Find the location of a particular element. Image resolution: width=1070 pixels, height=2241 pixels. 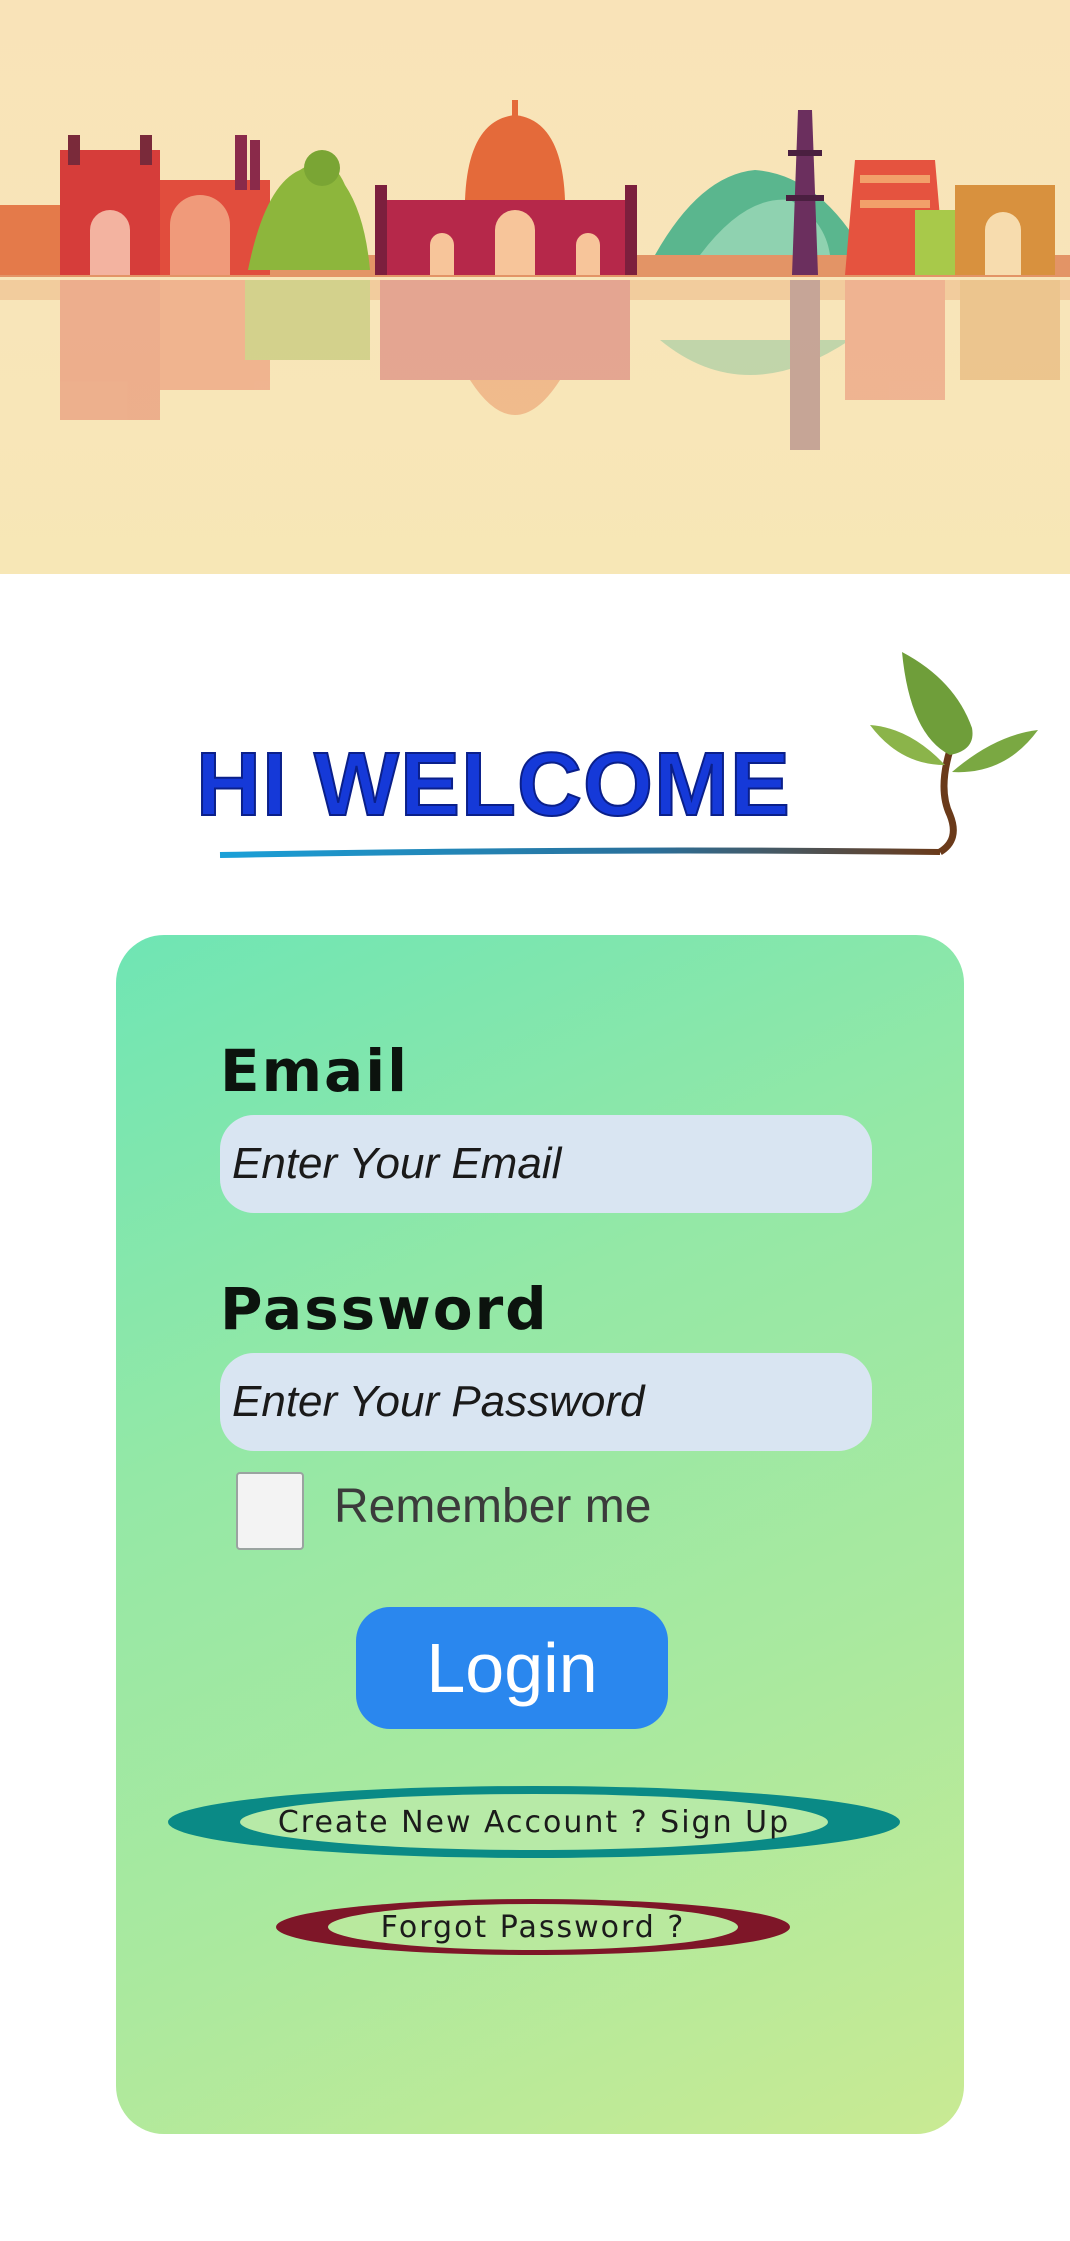

forgot-password-label: Forgot Password ? is located at coordinates (533, 1927).